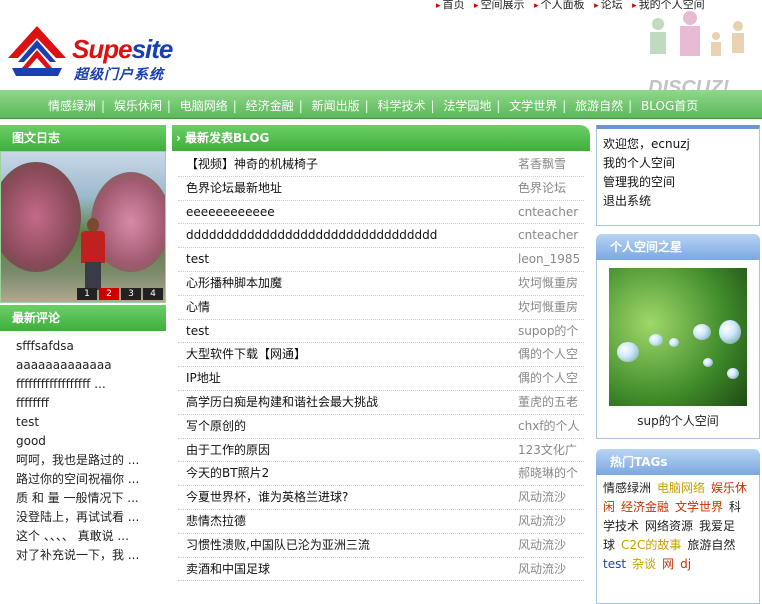 The height and width of the screenshot is (604, 762). What do you see at coordinates (699, 54) in the screenshot?
I see `discuz-logo: DISCUZ!` at bounding box center [699, 54].